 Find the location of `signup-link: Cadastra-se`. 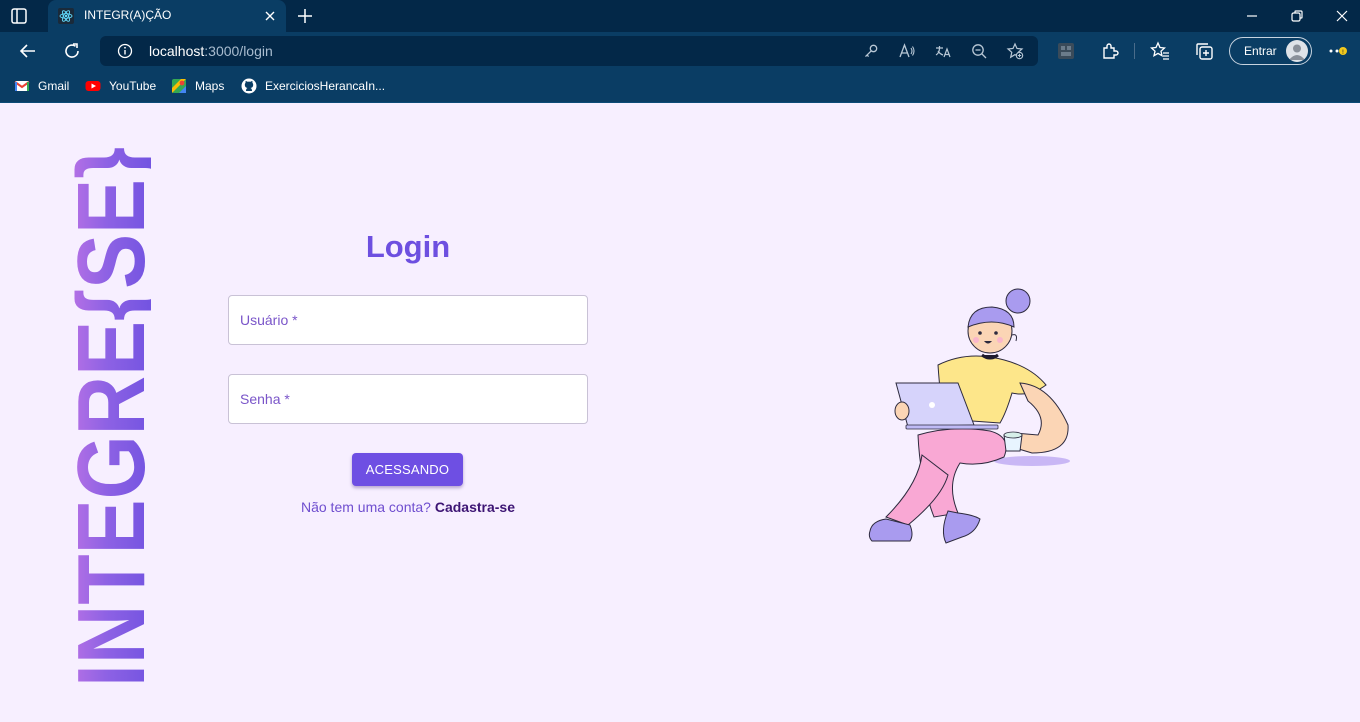

signup-link: Cadastra-se is located at coordinates (475, 507).